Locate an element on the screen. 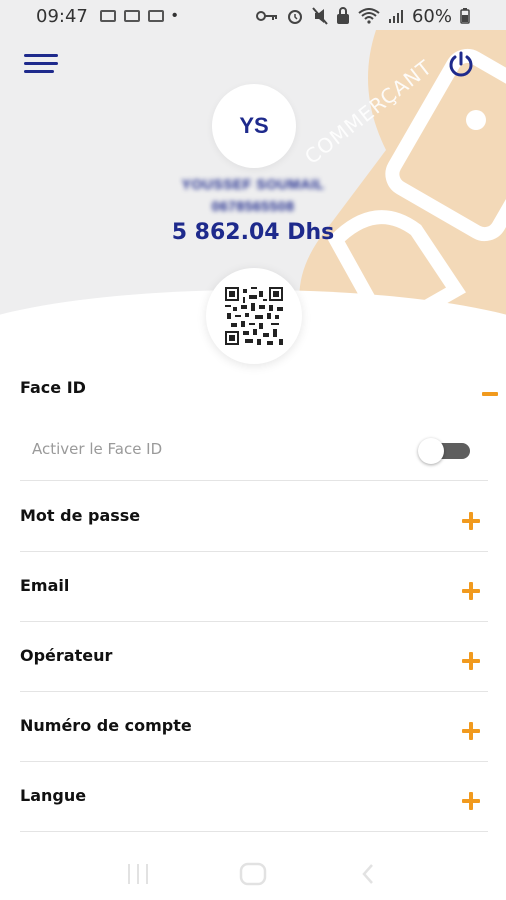 The height and width of the screenshot is (900, 506). home-icon is located at coordinates (253, 874).